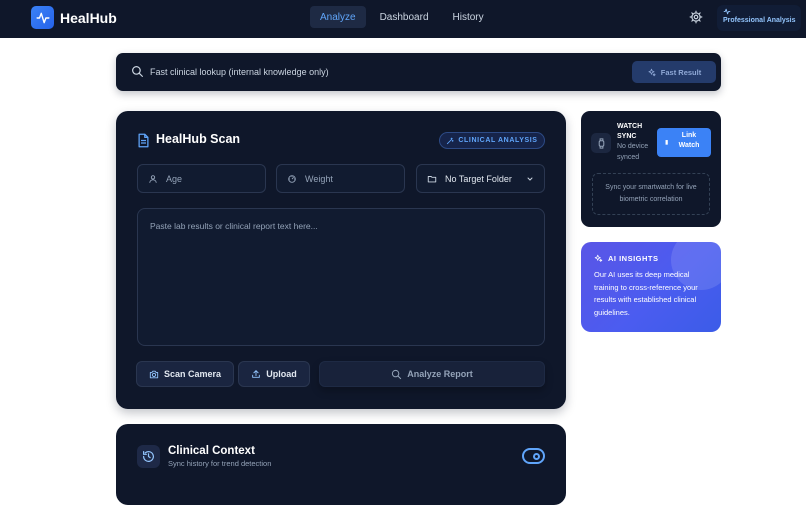  I want to click on watch-status-line2: synced, so click(628, 157).